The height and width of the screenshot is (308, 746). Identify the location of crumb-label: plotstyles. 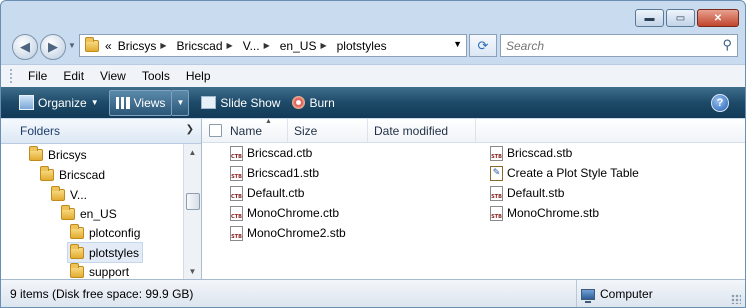
(361, 45).